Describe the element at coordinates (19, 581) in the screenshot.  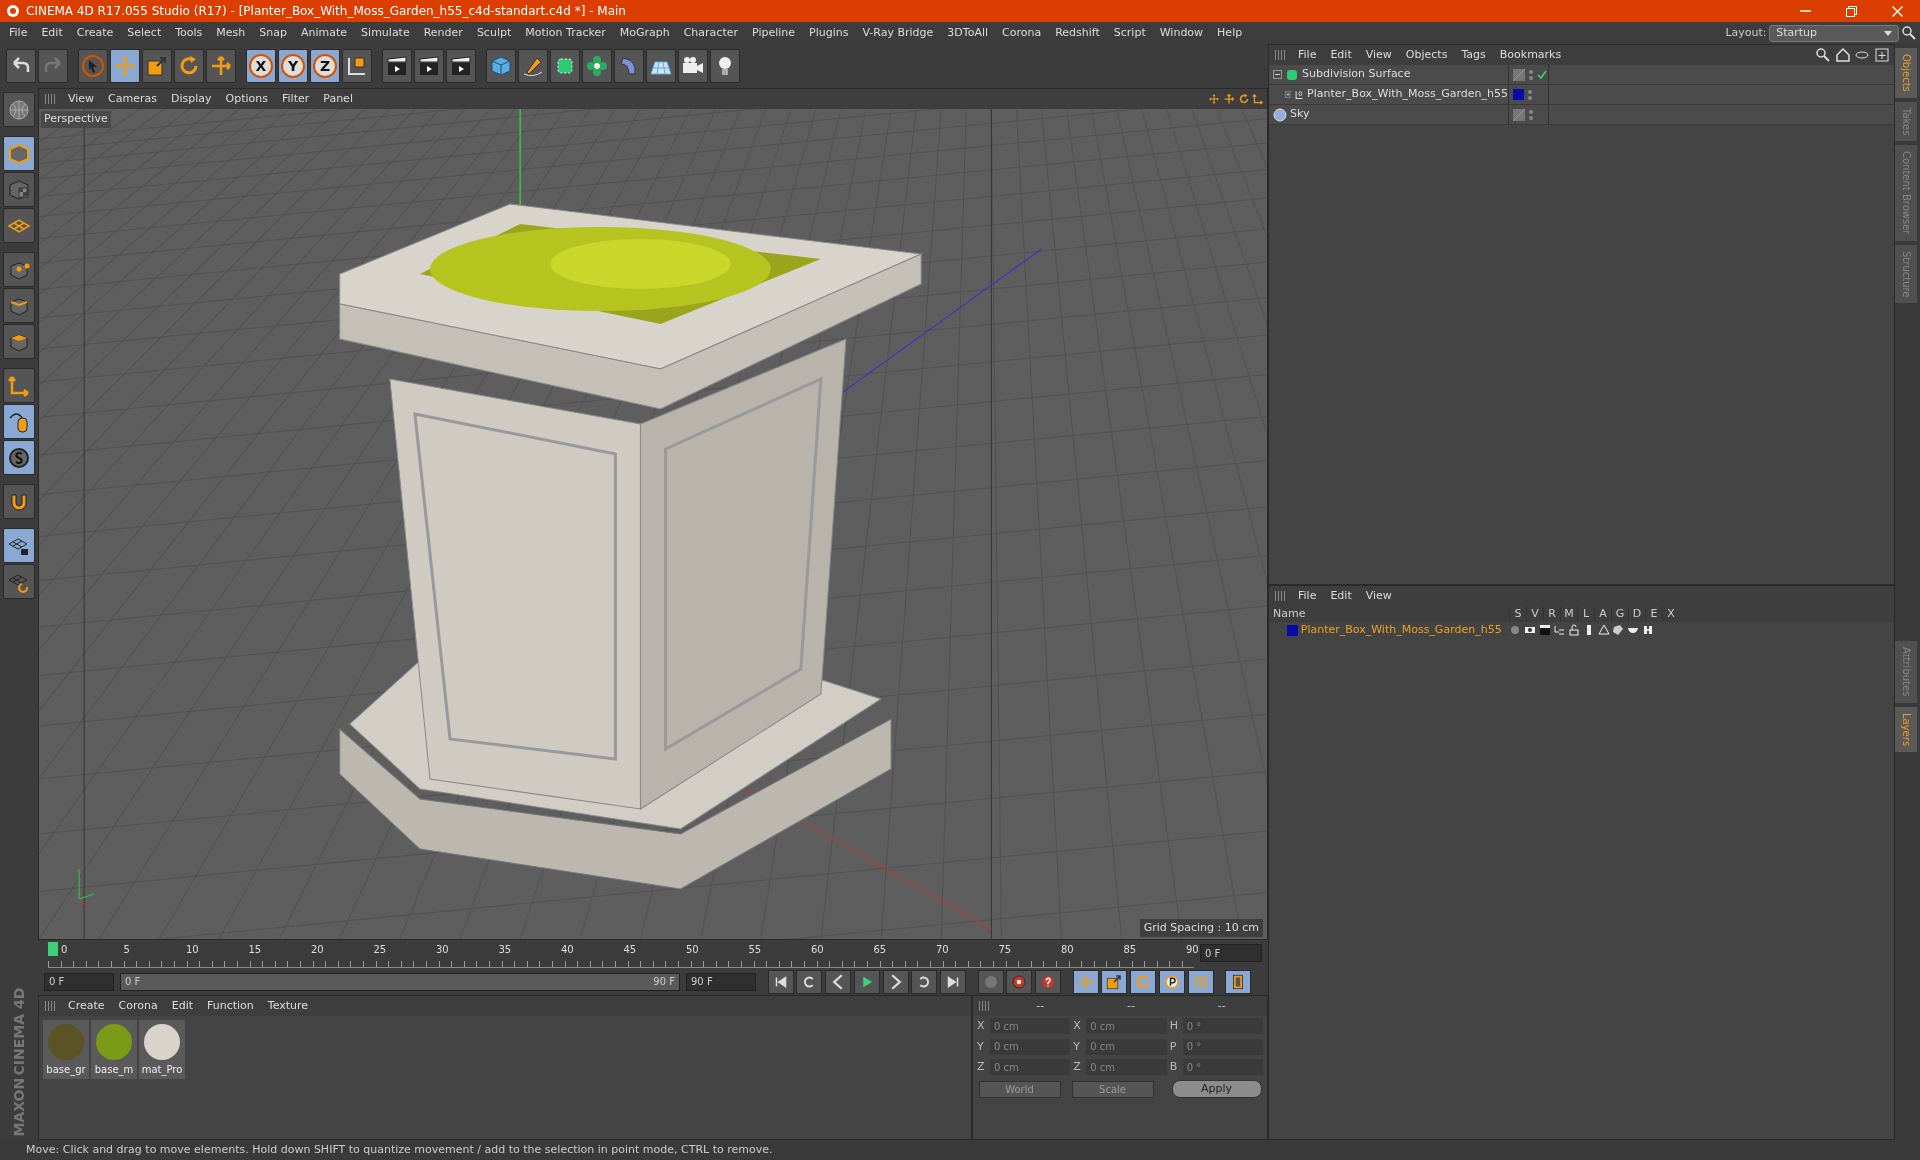
I see `grid-rotate-button` at that location.